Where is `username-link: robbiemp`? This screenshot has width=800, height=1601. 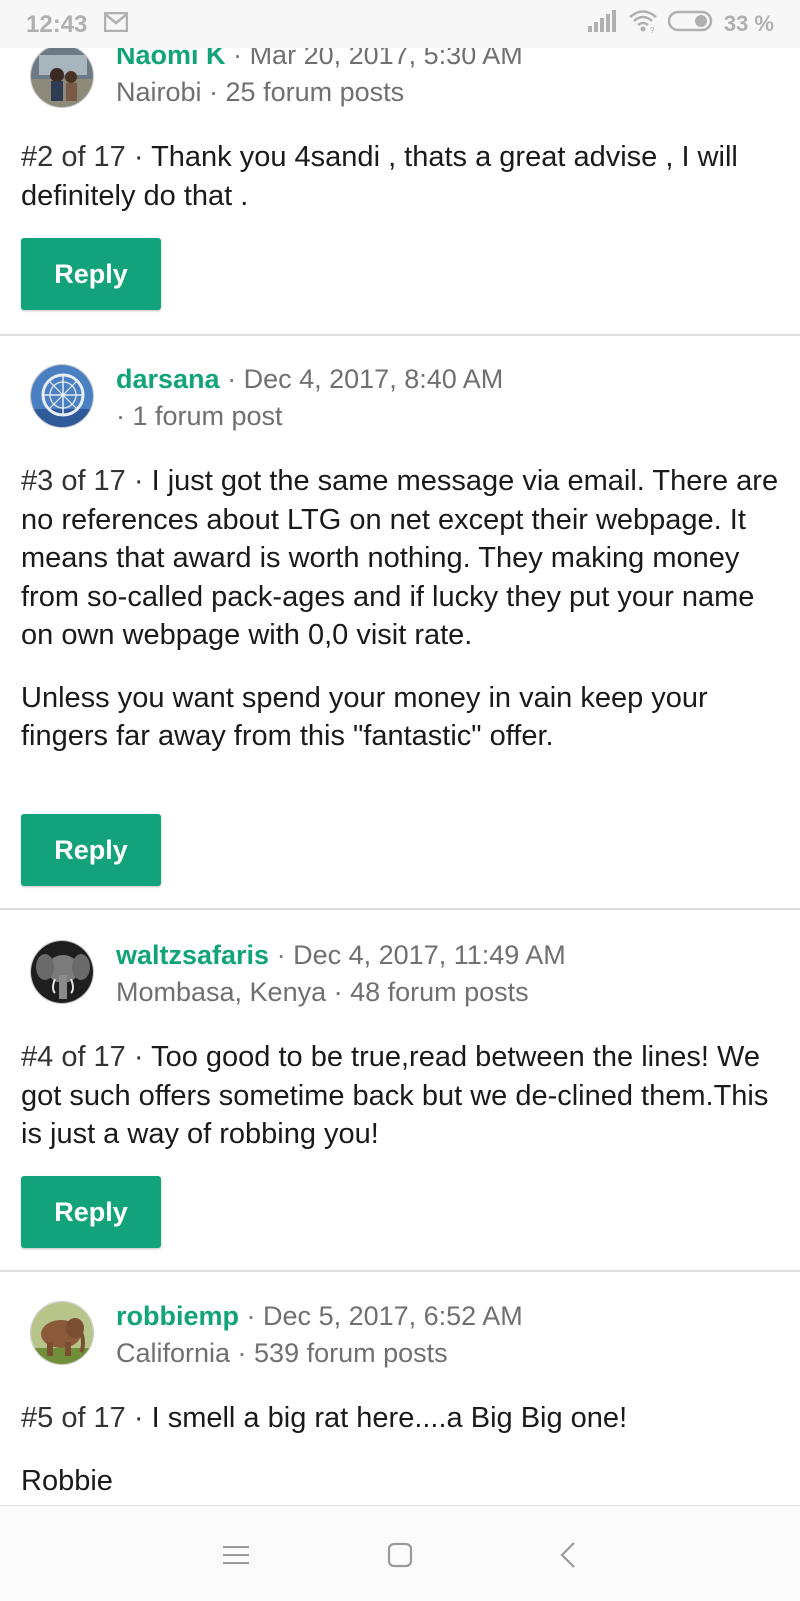
username-link: robbiemp is located at coordinates (177, 1316).